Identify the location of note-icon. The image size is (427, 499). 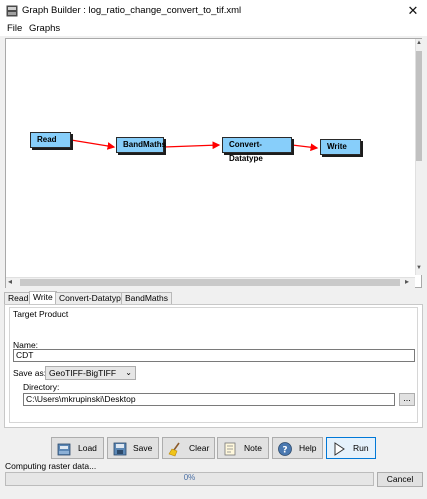
(230, 449).